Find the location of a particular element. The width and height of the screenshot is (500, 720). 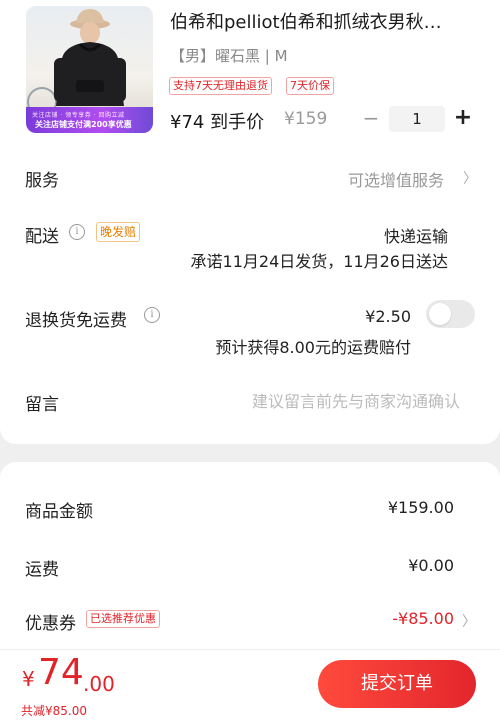

goods-amount-value: ¥159.00 is located at coordinates (420, 507).